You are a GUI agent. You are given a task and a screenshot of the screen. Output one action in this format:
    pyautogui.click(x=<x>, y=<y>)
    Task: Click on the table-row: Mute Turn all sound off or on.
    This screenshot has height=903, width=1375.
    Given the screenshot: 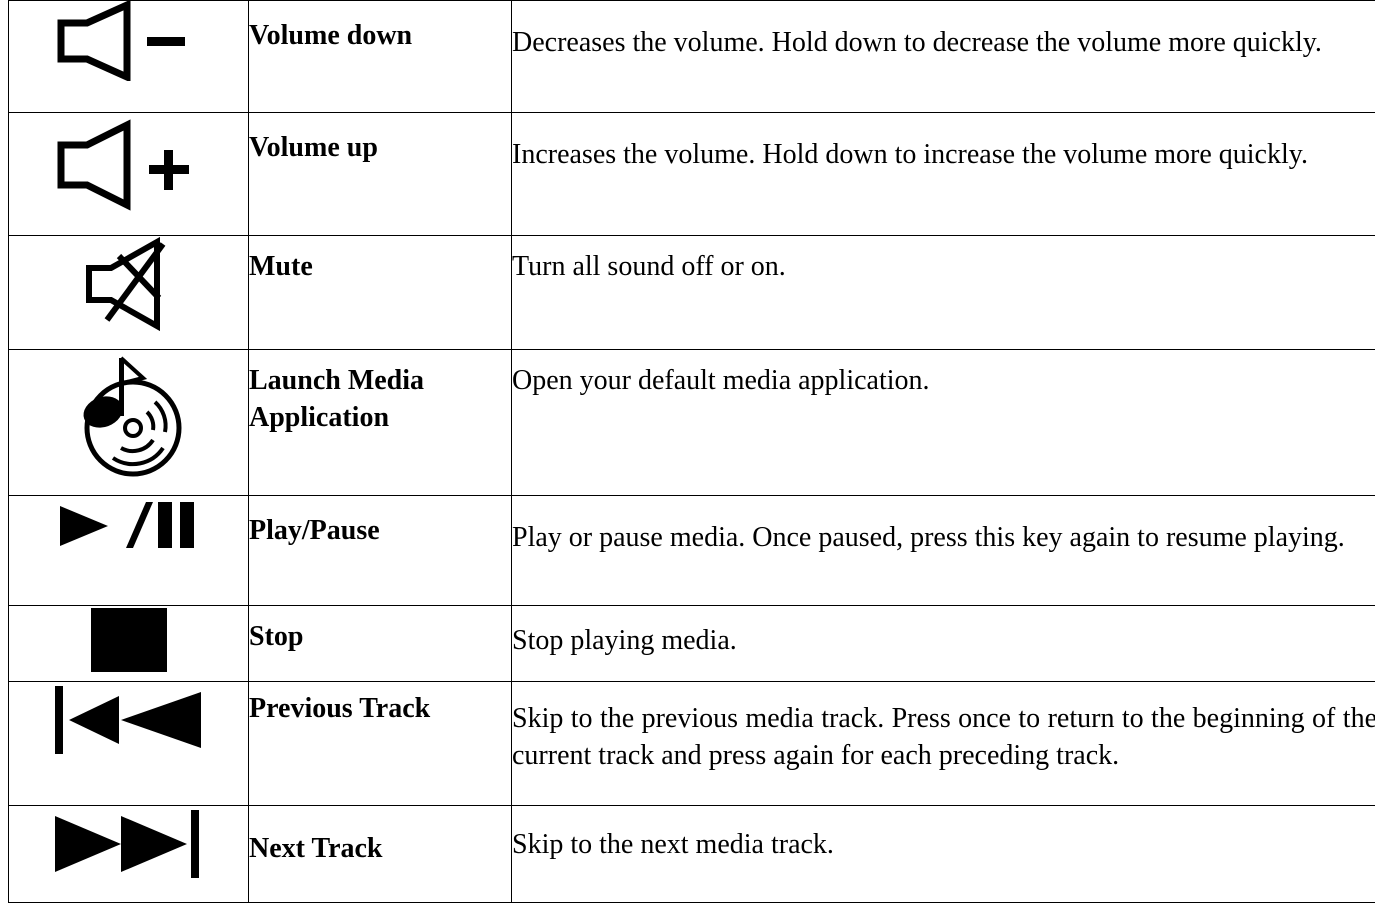 What is the action you would take?
    pyautogui.click(x=692, y=293)
    